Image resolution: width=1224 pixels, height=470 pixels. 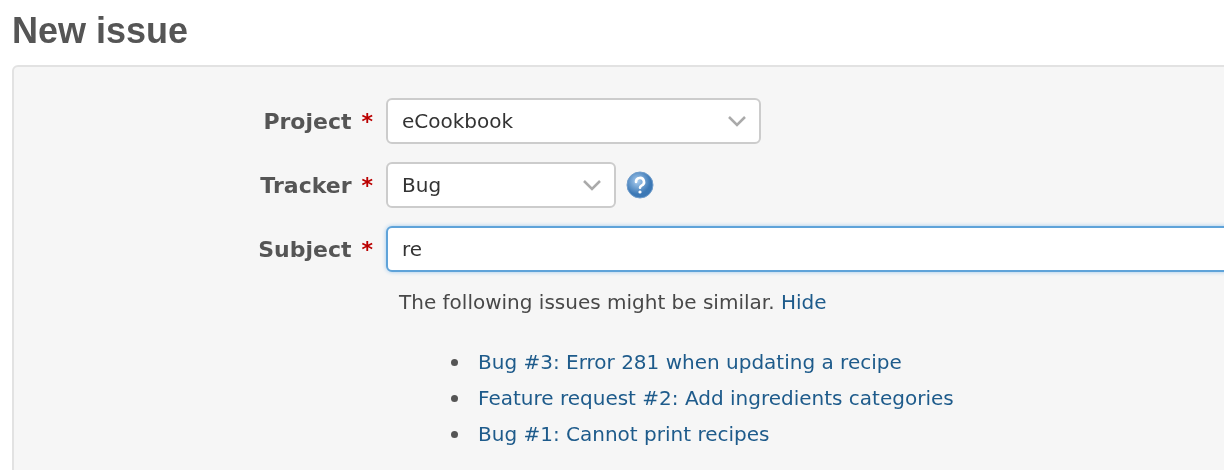 I want to click on help-icon, so click(x=640, y=185).